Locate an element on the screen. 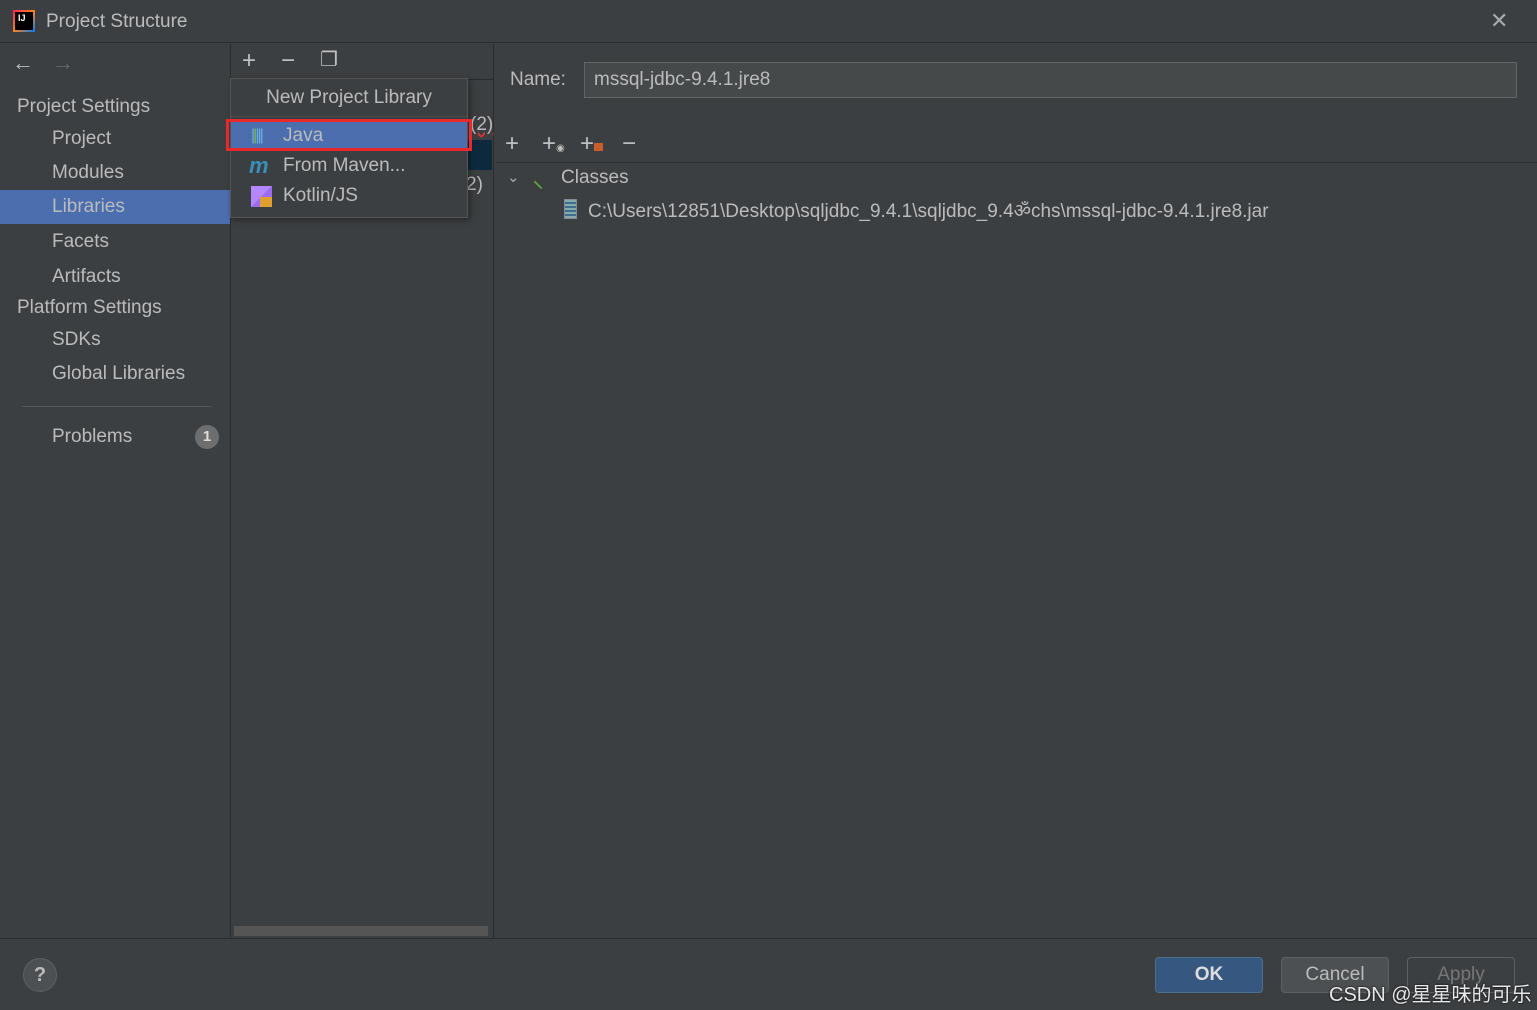 The image size is (1537, 1010). section-project-settings: Project Settings is located at coordinates (84, 106).